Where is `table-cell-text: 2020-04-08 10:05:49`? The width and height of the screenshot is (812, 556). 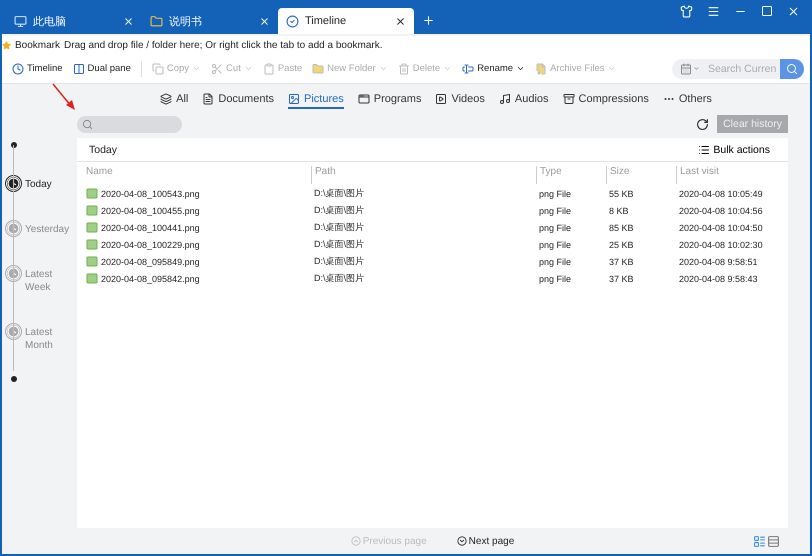
table-cell-text: 2020-04-08 10:05:49 is located at coordinates (721, 194).